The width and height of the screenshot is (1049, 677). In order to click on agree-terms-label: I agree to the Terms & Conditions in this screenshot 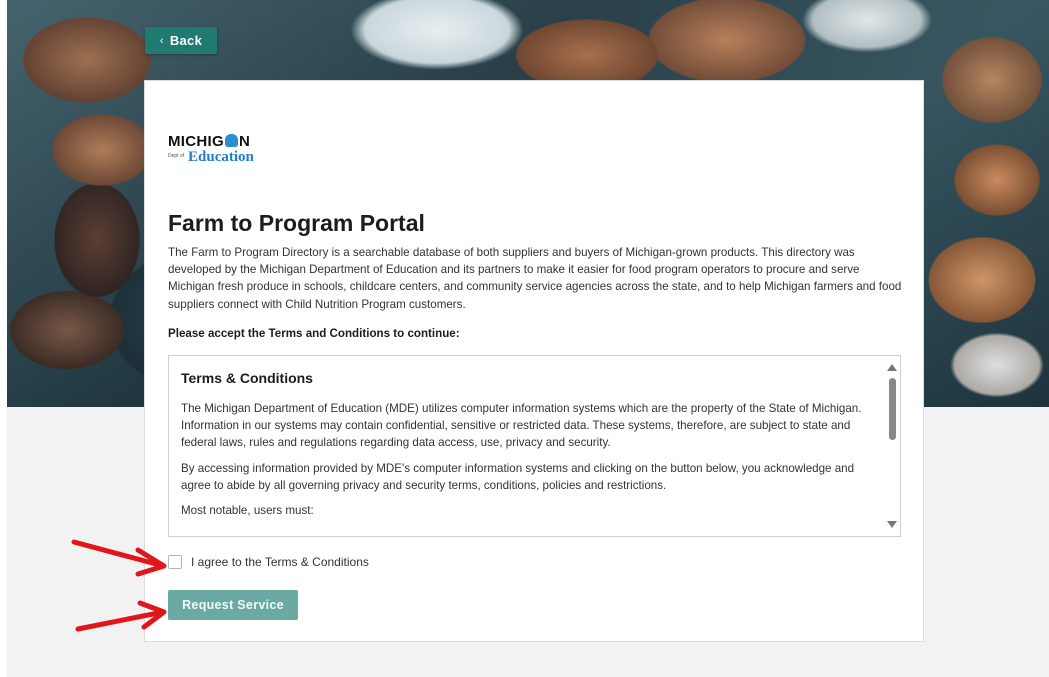, I will do `click(280, 562)`.